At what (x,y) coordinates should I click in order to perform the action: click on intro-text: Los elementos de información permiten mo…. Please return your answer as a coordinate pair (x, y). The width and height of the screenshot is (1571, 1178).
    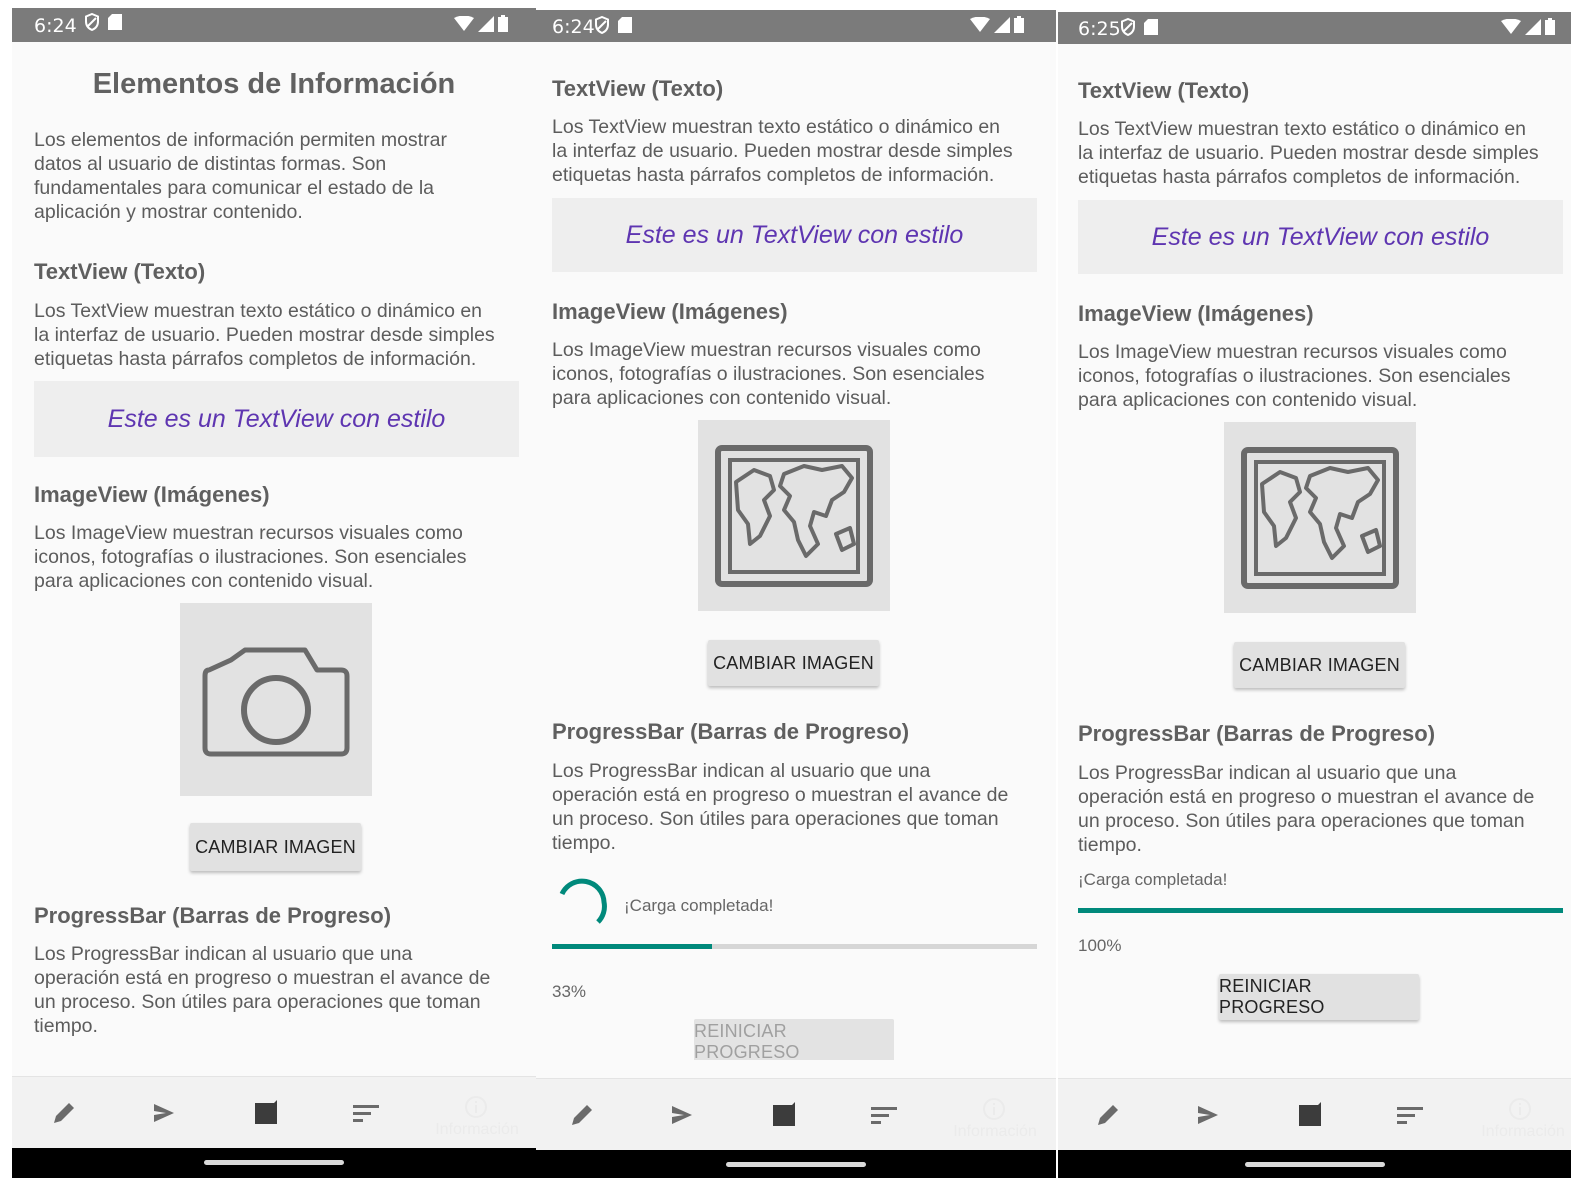
    Looking at the image, I should click on (279, 176).